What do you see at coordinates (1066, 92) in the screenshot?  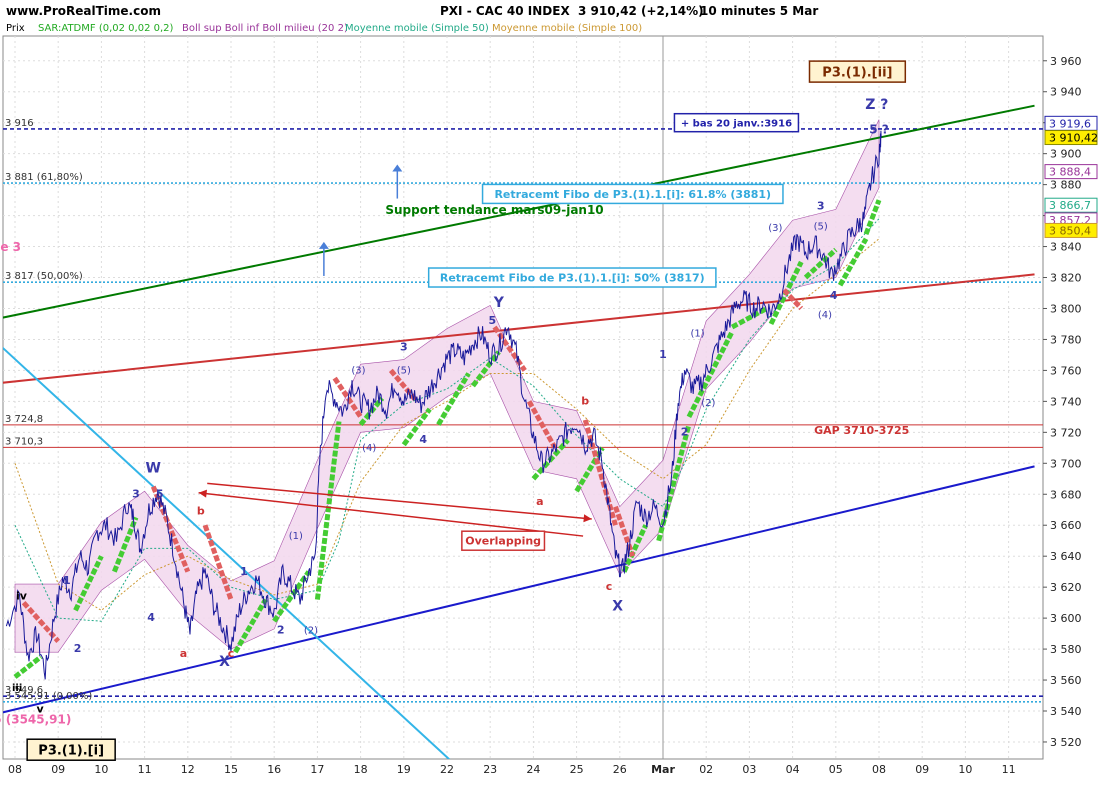 I see `y-tick-label: 3 940` at bounding box center [1066, 92].